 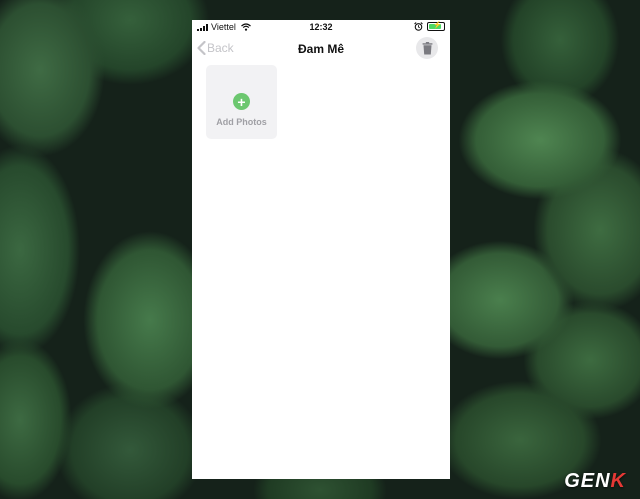 I want to click on delete-album-button, so click(x=427, y=48).